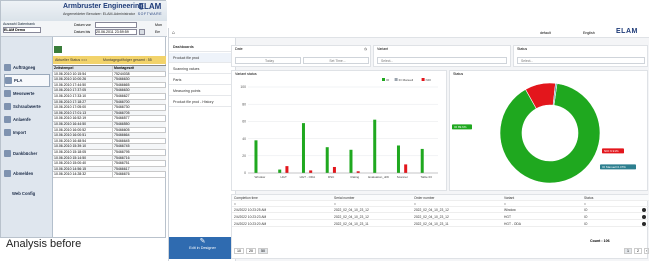 Image resolution: width=649 pixels, height=261 pixels. I want to click on default-selector: default, so click(545, 33).